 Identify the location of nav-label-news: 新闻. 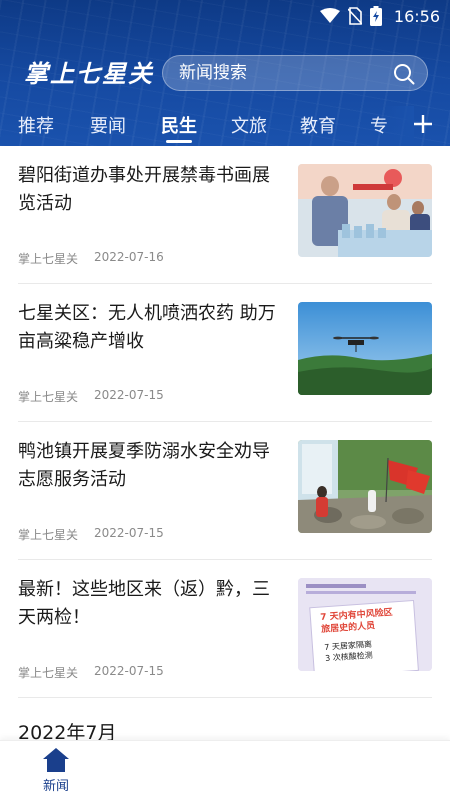
(55, 786).